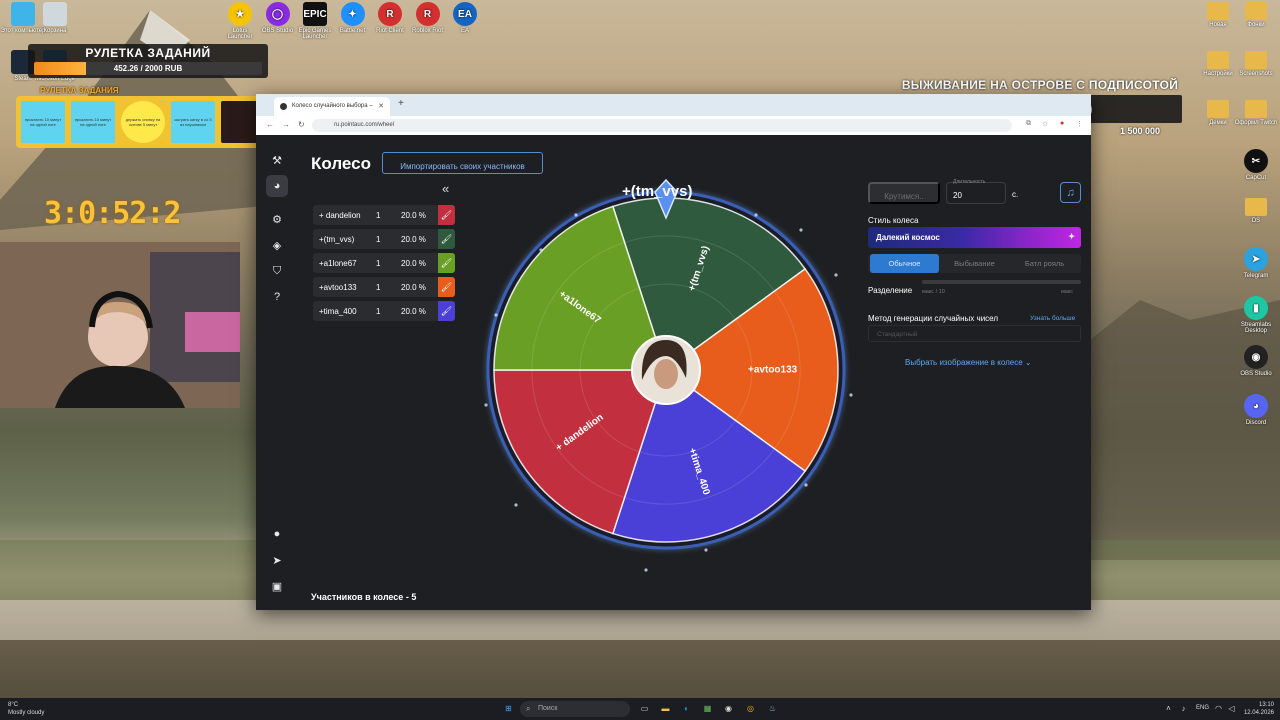 This screenshot has height=720, width=1280. I want to click on store-icon: ▦, so click(707, 708).